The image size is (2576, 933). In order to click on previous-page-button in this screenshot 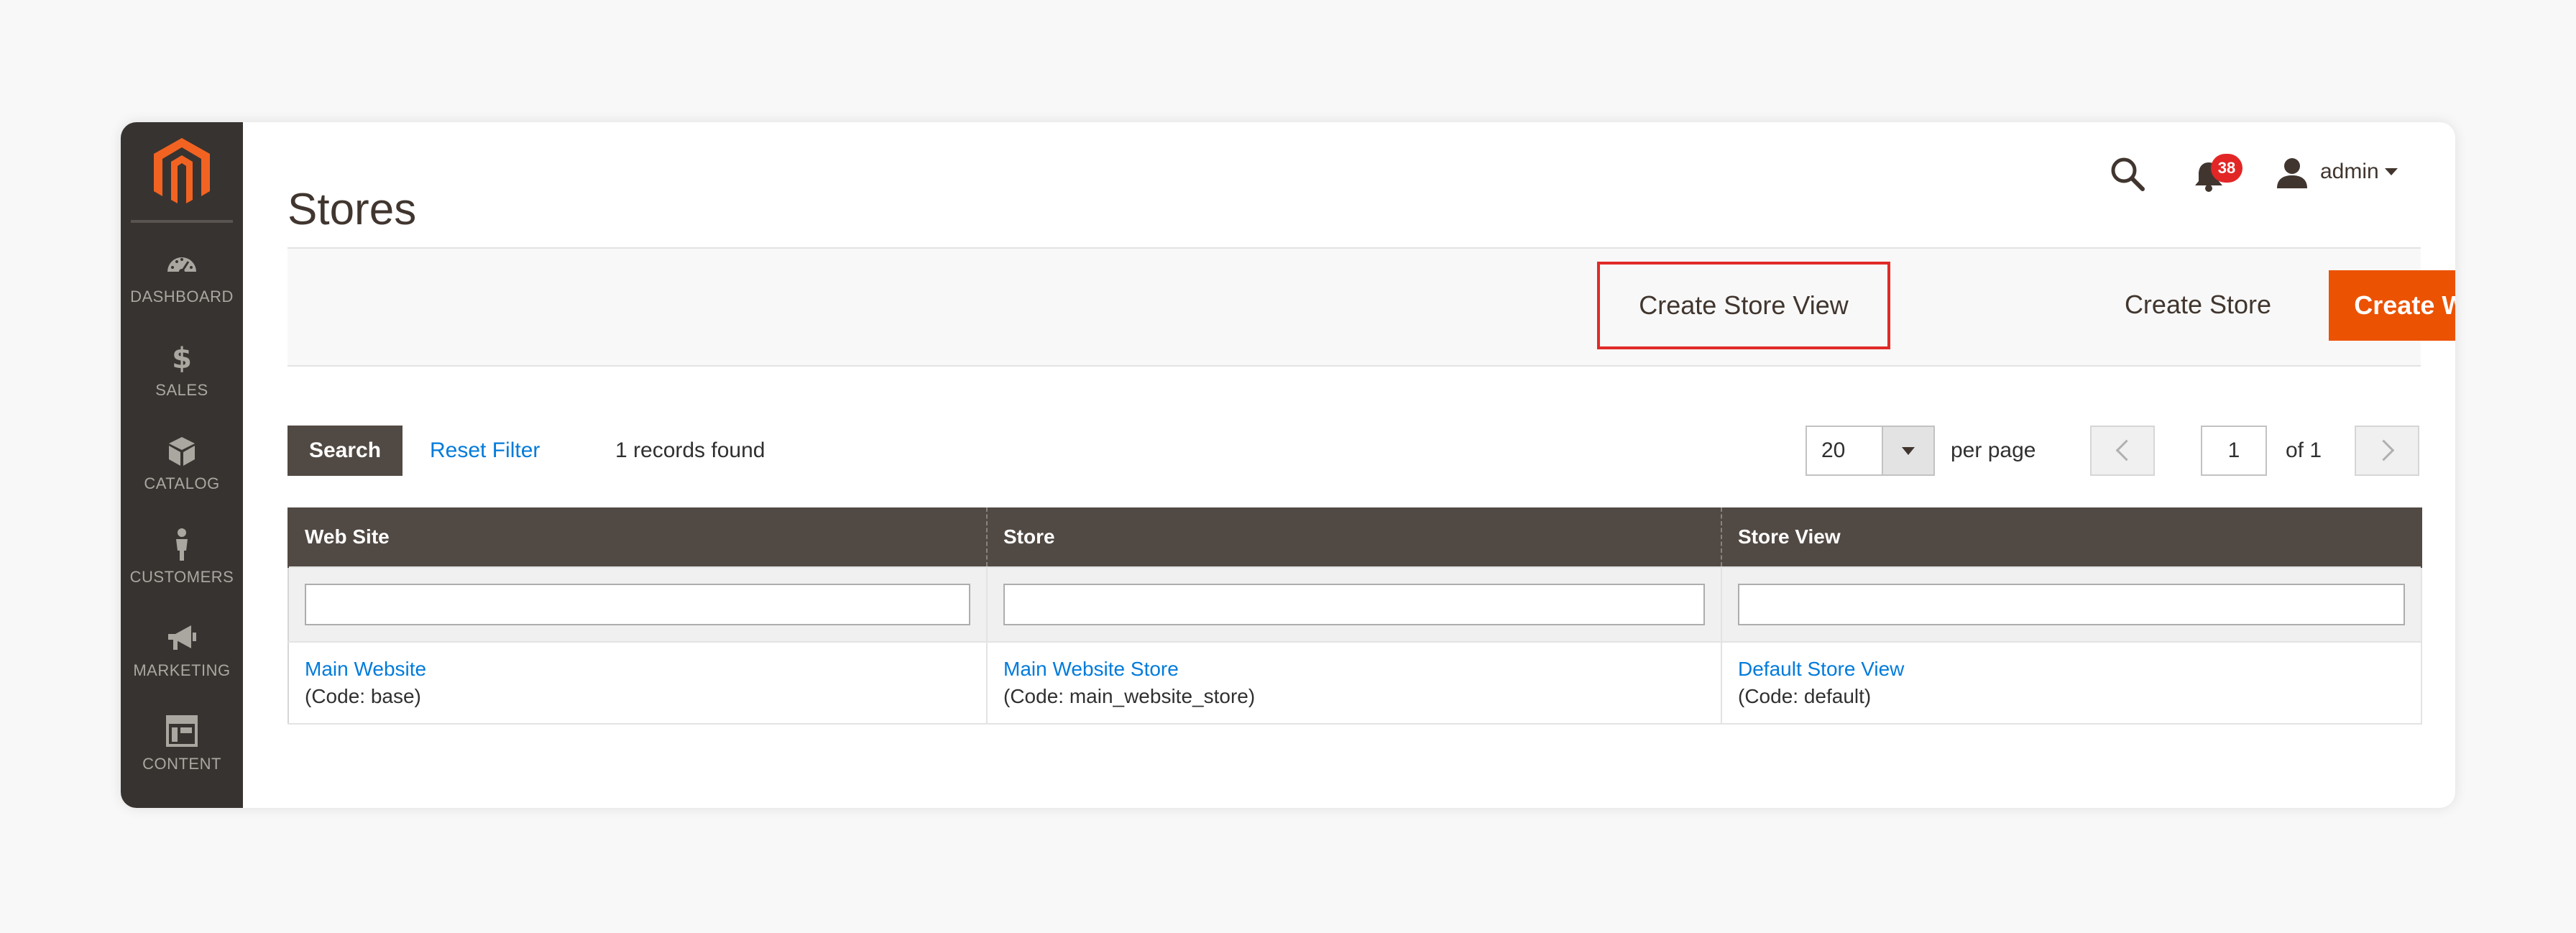, I will do `click(2122, 451)`.